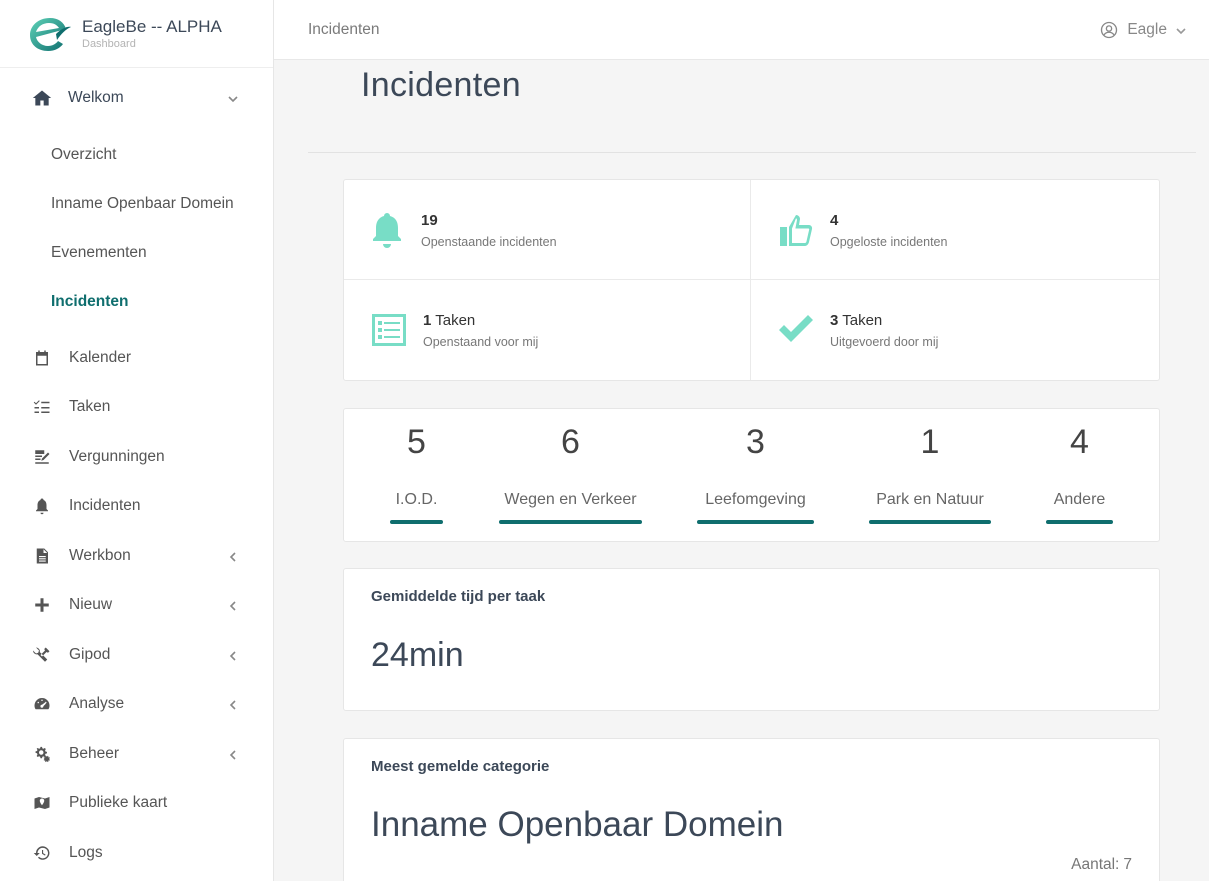 Image resolution: width=1209 pixels, height=881 pixels. Describe the element at coordinates (755, 499) in the screenshot. I see `category-label: Leefomgeving` at that location.